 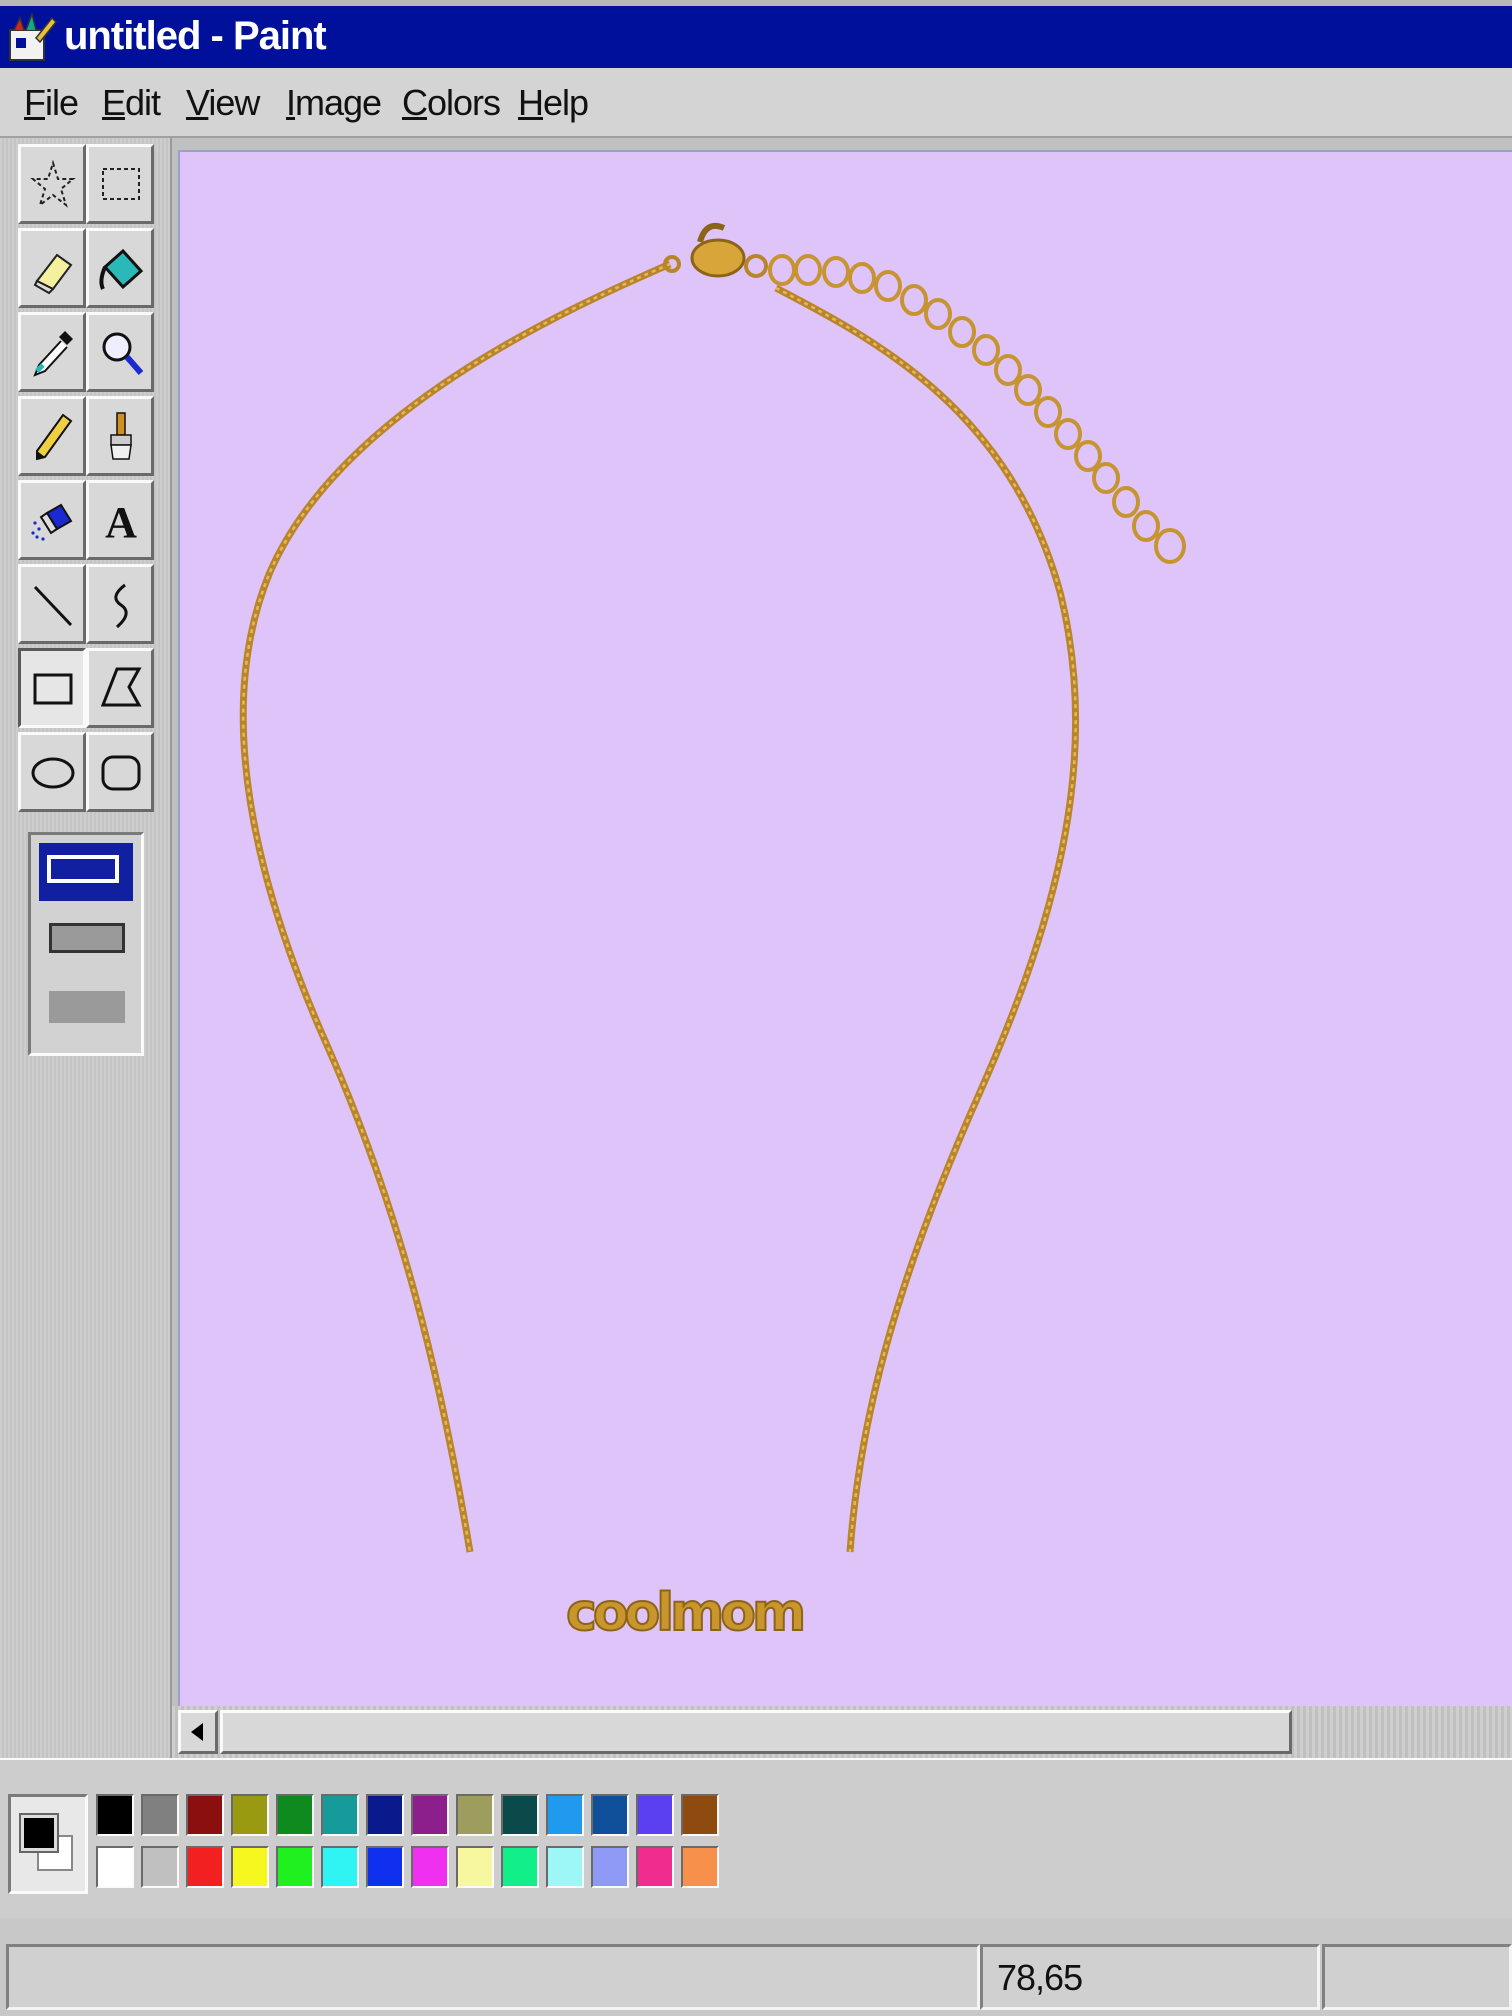 I want to click on tool-pick-color, so click(x=52, y=352).